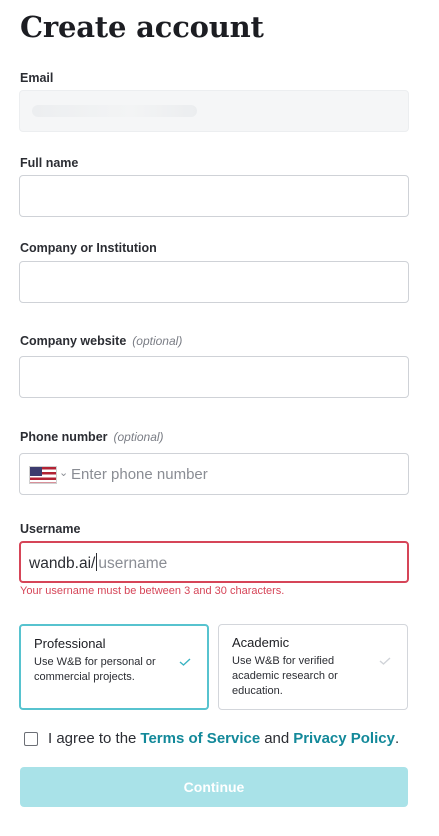  What do you see at coordinates (31, 738) in the screenshot?
I see `agree-checkbox` at bounding box center [31, 738].